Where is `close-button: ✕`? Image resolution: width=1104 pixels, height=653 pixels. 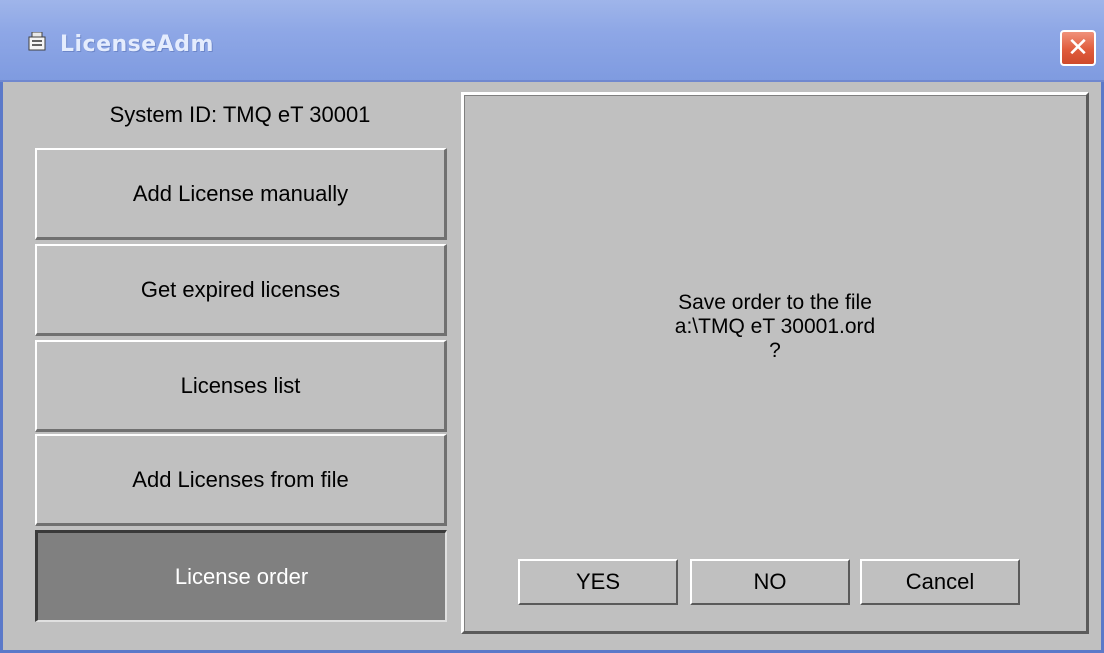 close-button: ✕ is located at coordinates (1078, 48).